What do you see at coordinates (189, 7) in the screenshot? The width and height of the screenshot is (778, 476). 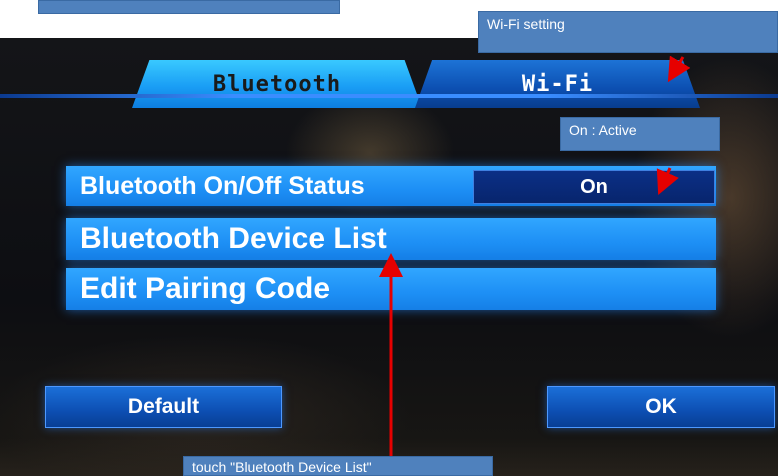 I see `annotation-box-top-left` at bounding box center [189, 7].